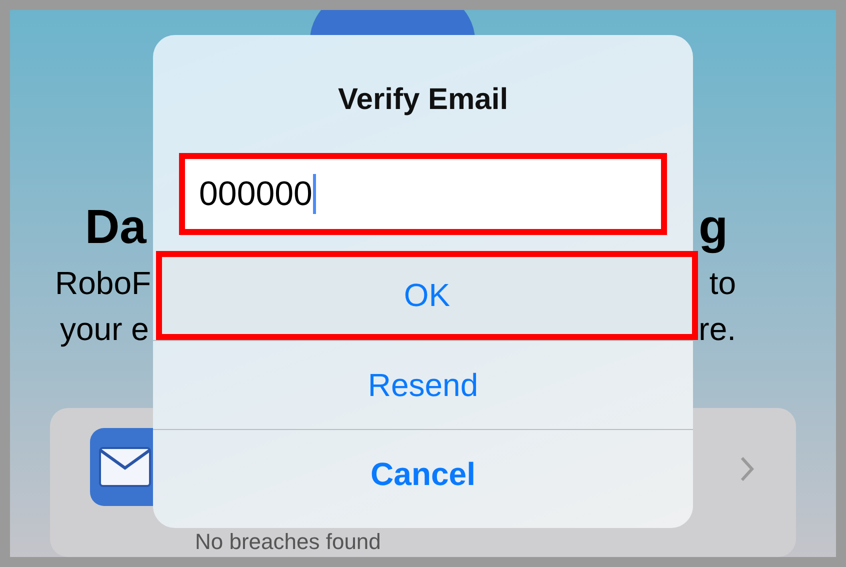 The height and width of the screenshot is (567, 846). What do you see at coordinates (713, 228) in the screenshot?
I see `heading-text: g` at bounding box center [713, 228].